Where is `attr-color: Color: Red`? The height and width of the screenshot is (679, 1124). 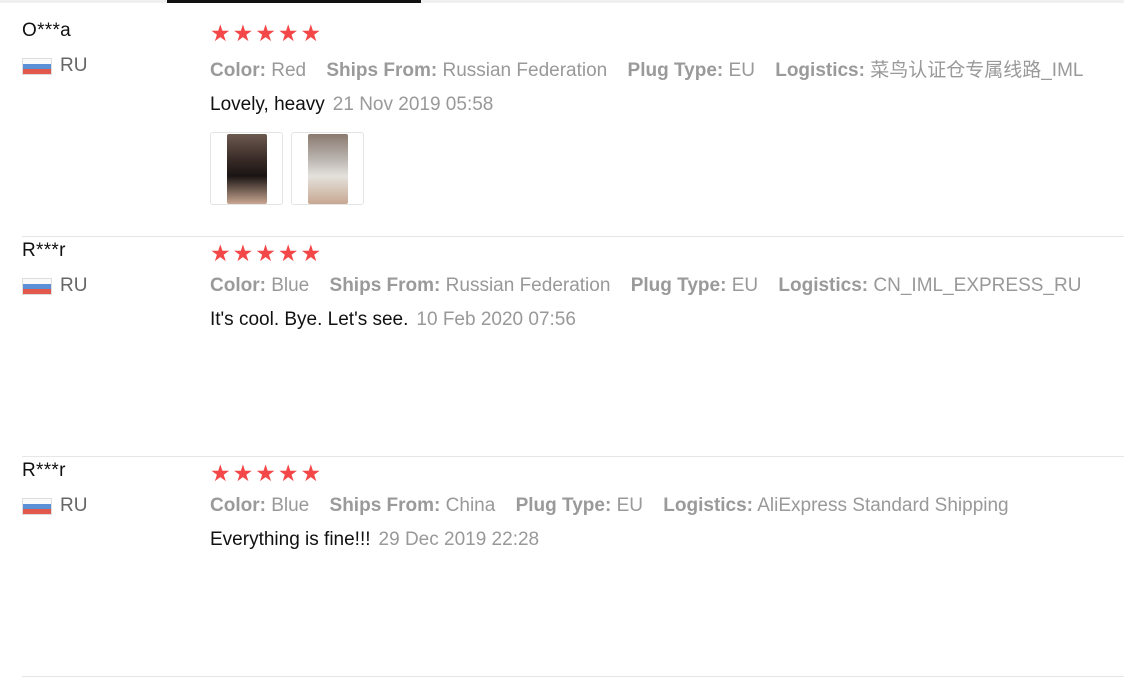 attr-color: Color: Red is located at coordinates (258, 70).